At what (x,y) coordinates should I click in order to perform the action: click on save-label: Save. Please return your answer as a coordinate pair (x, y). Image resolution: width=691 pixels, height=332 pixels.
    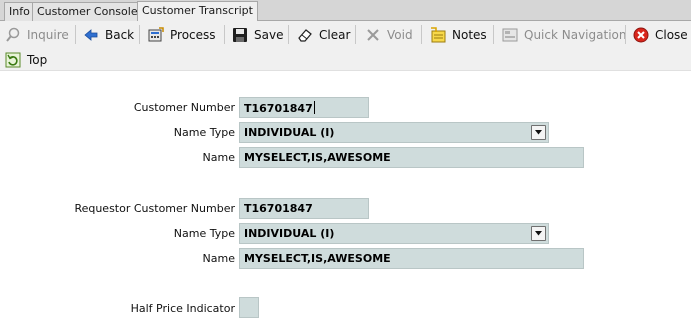
    Looking at the image, I should click on (269, 35).